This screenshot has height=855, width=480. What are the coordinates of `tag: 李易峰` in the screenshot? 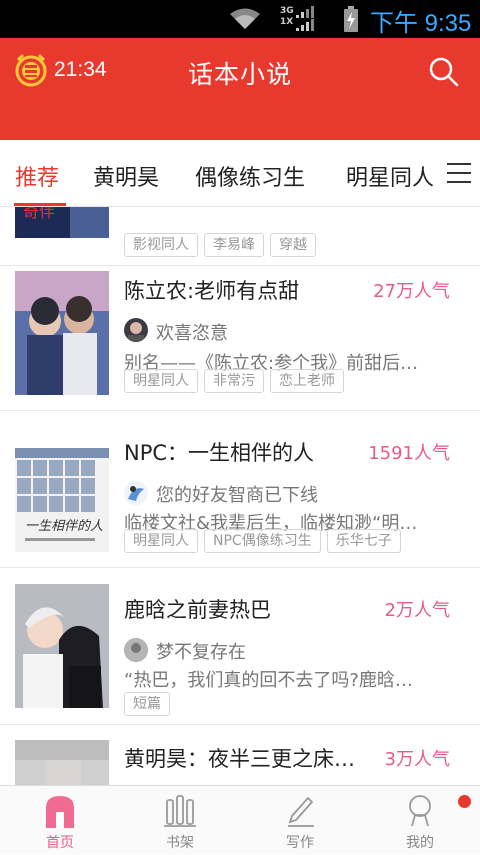 It's located at (234, 245).